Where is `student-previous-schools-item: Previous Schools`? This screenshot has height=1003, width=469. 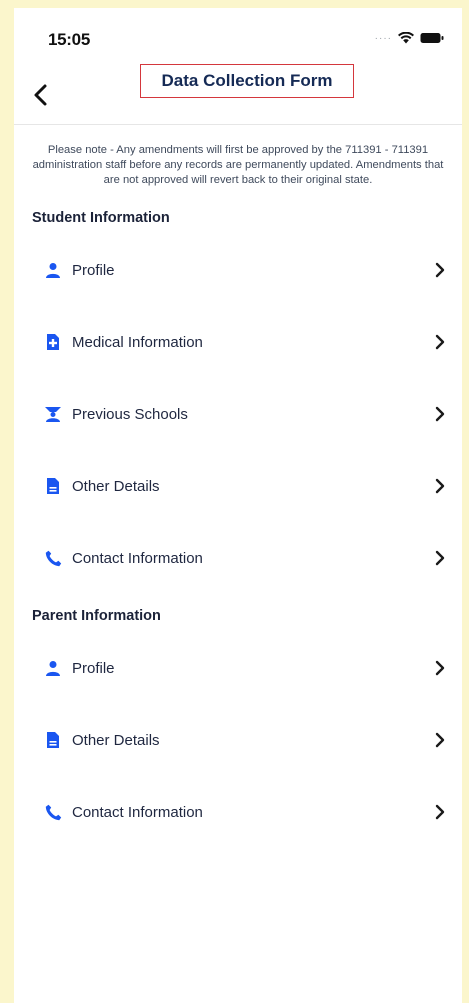 student-previous-schools-item: Previous Schools is located at coordinates (238, 414).